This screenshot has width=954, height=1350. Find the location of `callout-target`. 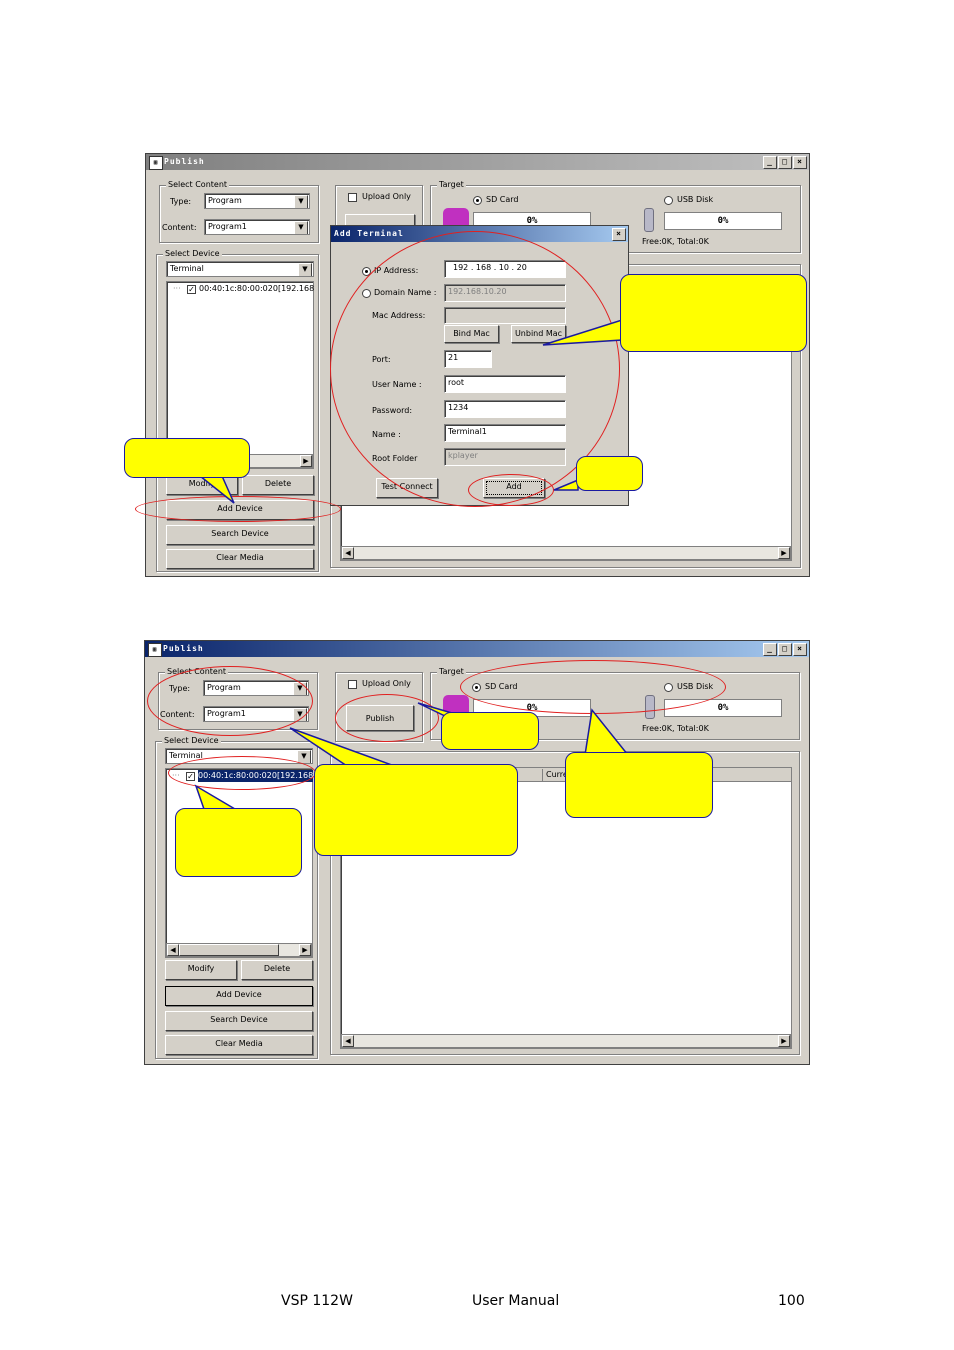

callout-target is located at coordinates (639, 785).